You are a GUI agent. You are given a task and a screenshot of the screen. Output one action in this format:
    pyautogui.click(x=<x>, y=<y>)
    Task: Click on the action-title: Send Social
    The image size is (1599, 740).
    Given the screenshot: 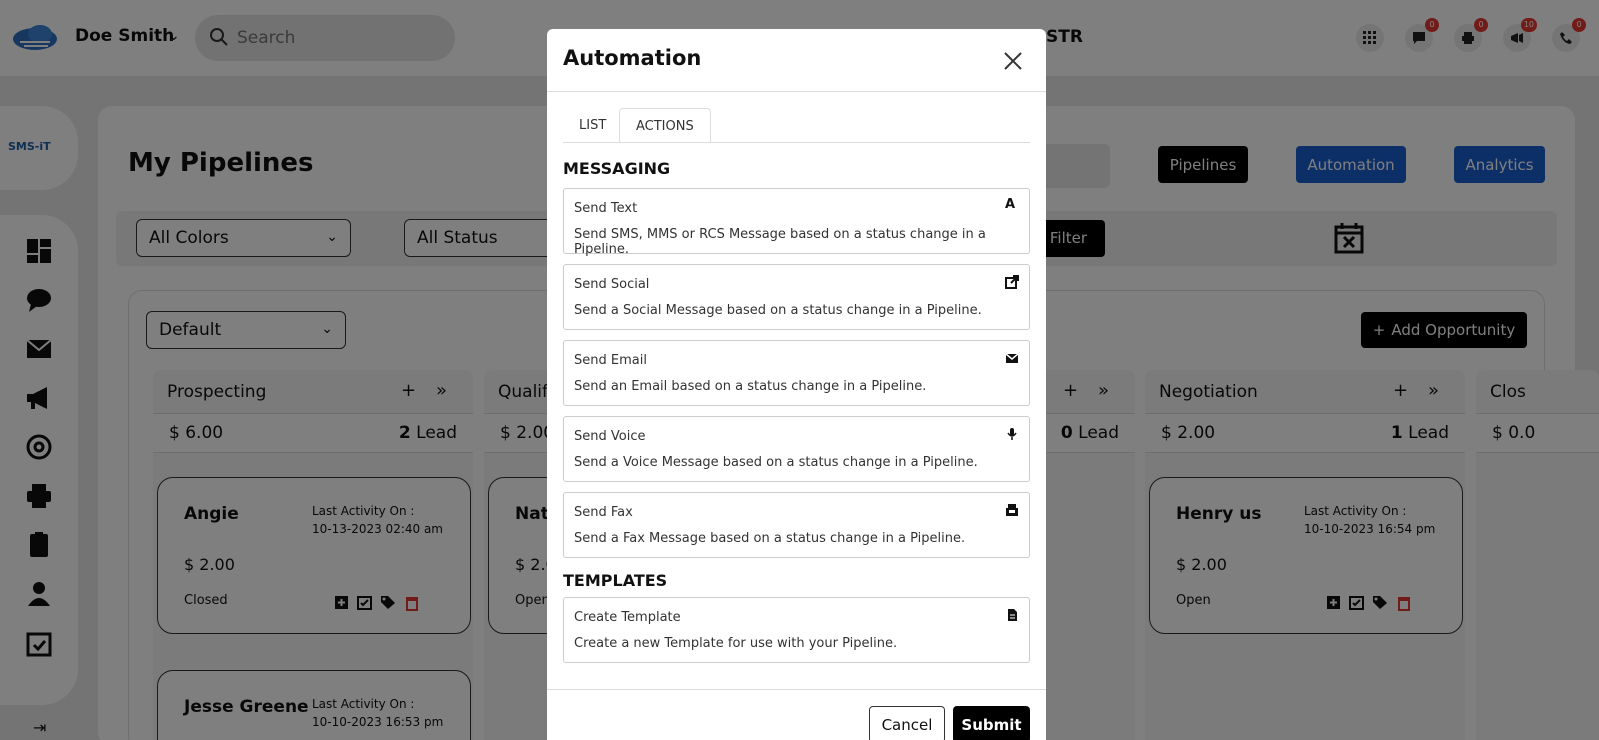 What is the action you would take?
    pyautogui.click(x=612, y=284)
    